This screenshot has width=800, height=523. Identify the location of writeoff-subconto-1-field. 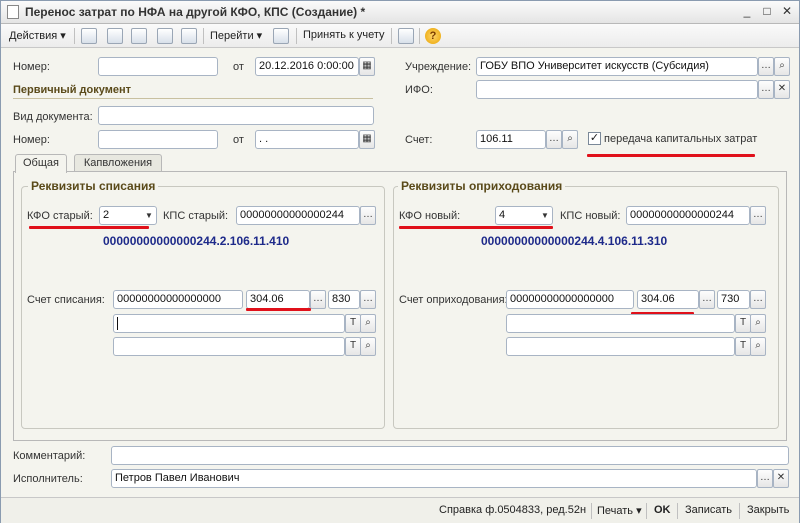
(229, 323).